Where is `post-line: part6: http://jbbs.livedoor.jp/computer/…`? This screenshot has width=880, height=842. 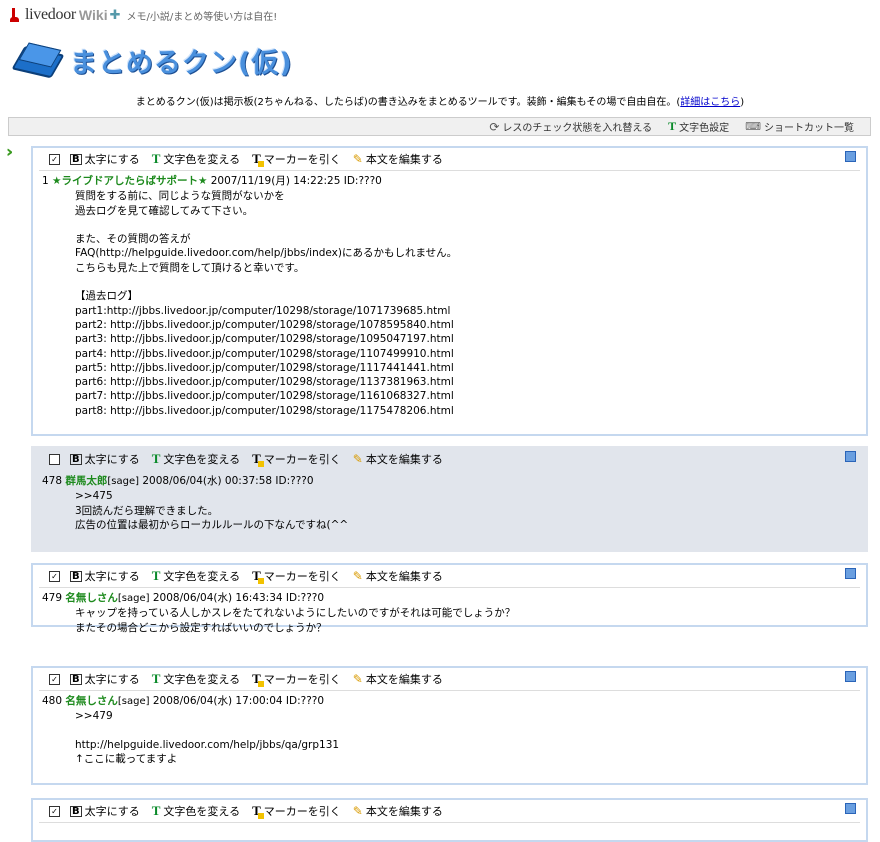 post-line: part6: http://jbbs.livedoor.jp/computer/… is located at coordinates (264, 382).